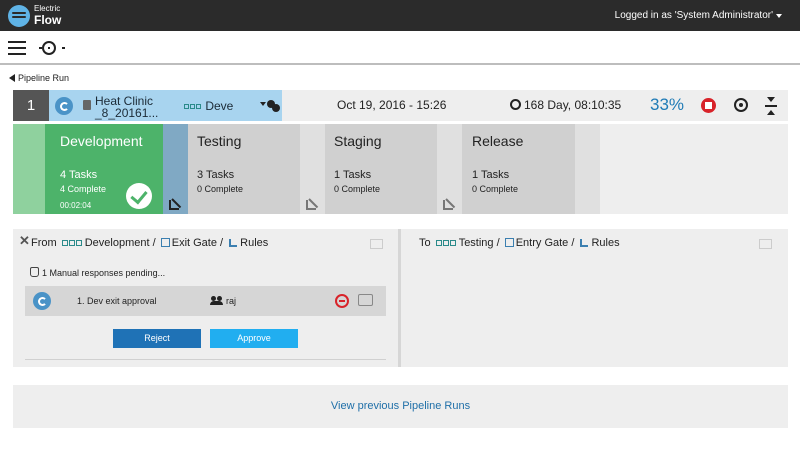  What do you see at coordinates (31, 105) in the screenshot?
I see `run-number: 1` at bounding box center [31, 105].